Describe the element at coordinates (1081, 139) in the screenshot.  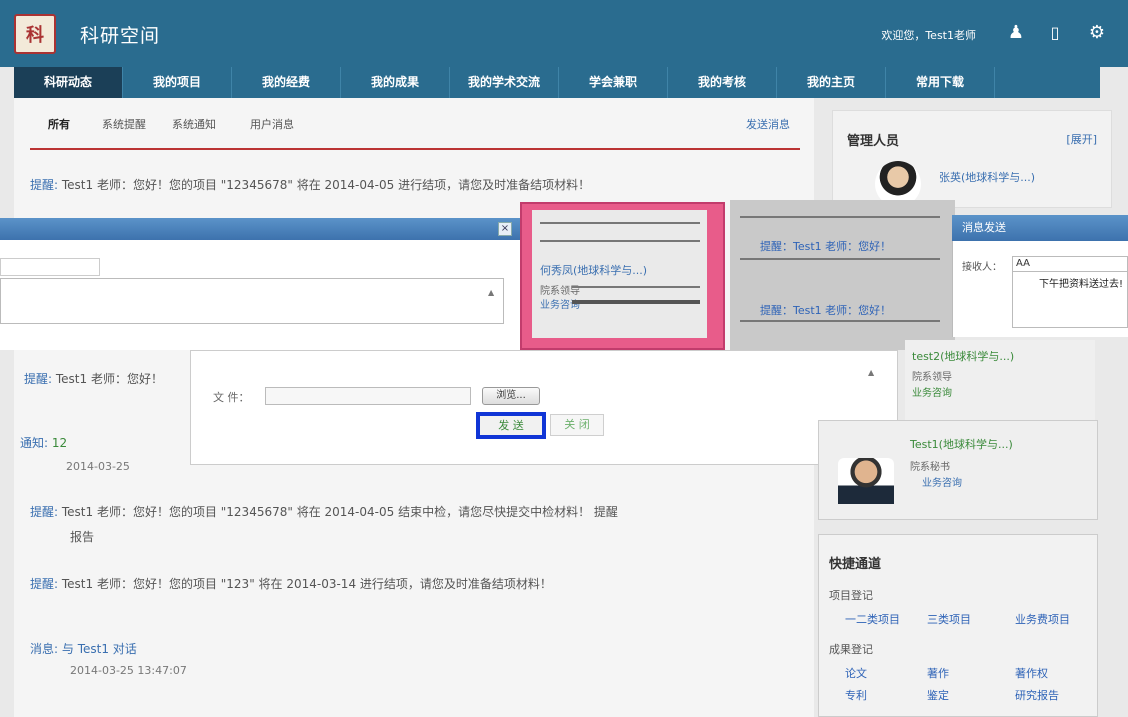
I see `expand-link: [展开]` at that location.